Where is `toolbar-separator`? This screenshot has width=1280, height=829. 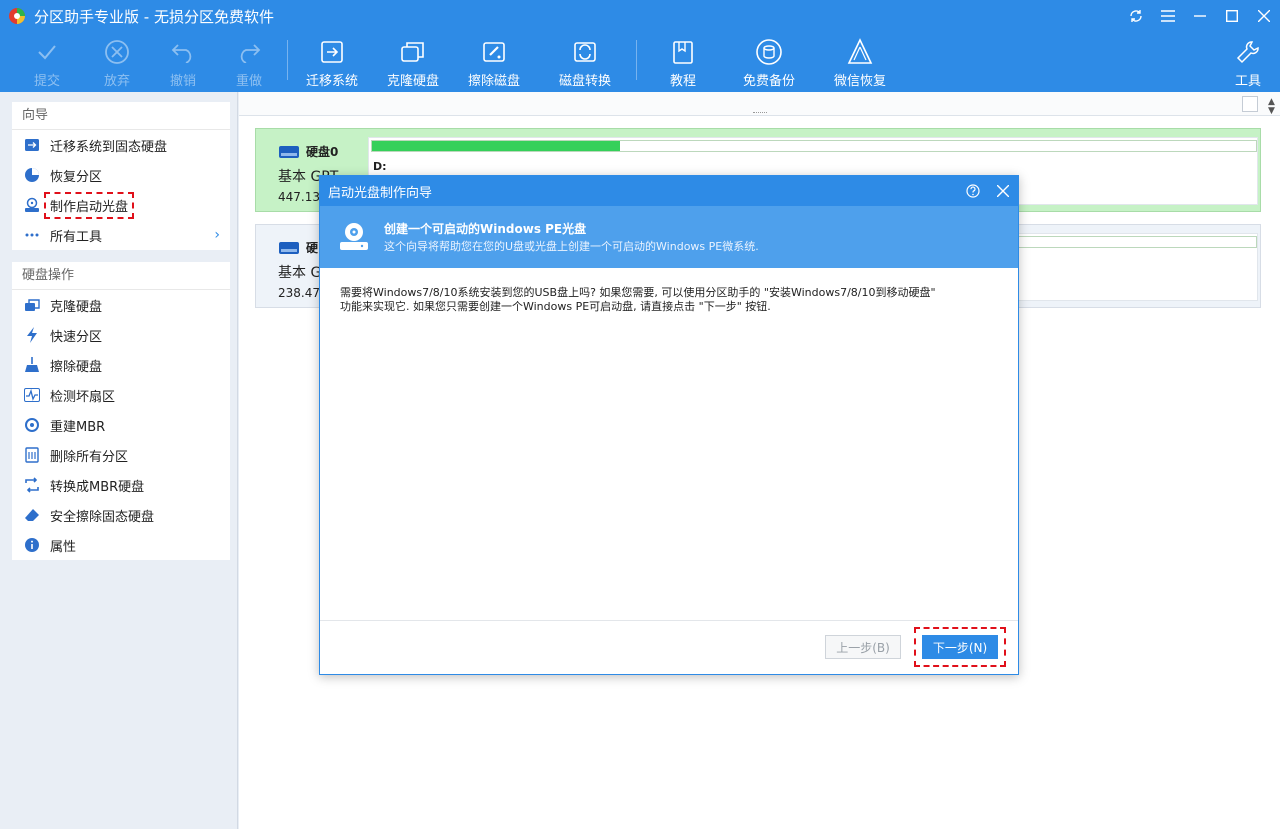
toolbar-separator is located at coordinates (287, 60).